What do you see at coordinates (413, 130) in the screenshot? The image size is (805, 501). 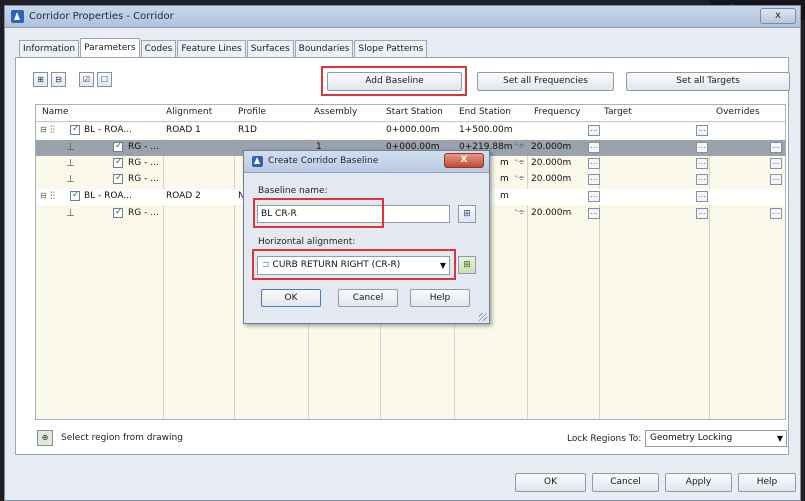 I see `row-start-station: 0+000.00m` at bounding box center [413, 130].